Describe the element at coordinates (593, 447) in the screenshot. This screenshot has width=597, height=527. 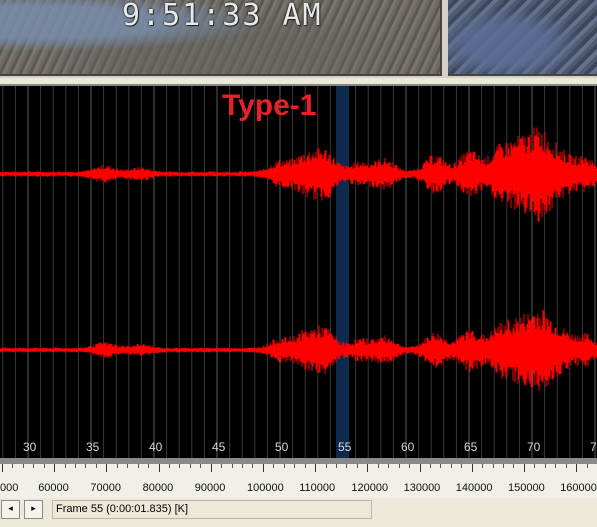
I see `frame-tick-label: 75` at that location.